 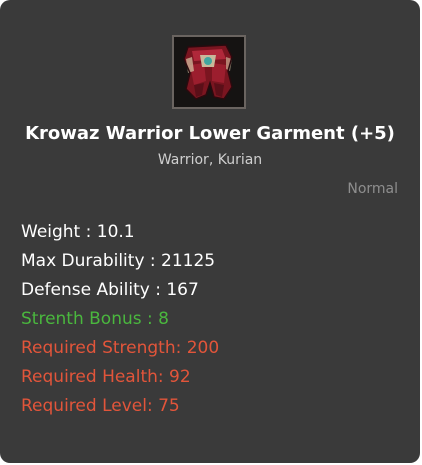 I want to click on item-grade: Normal, so click(x=372, y=189).